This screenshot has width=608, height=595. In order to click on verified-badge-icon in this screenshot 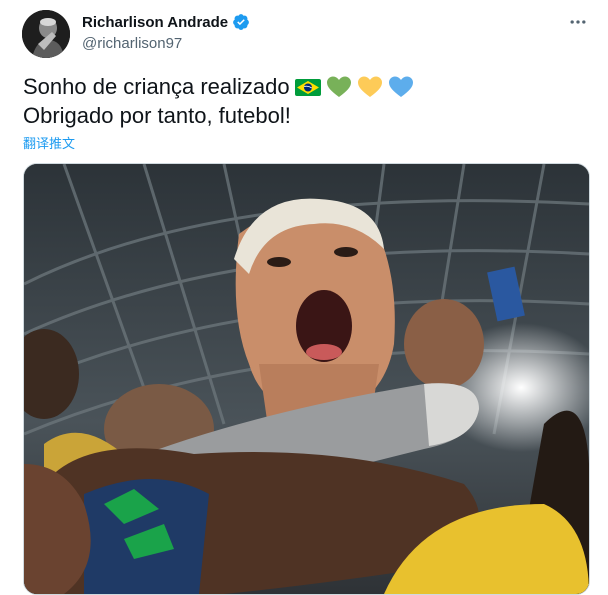, I will do `click(241, 22)`.